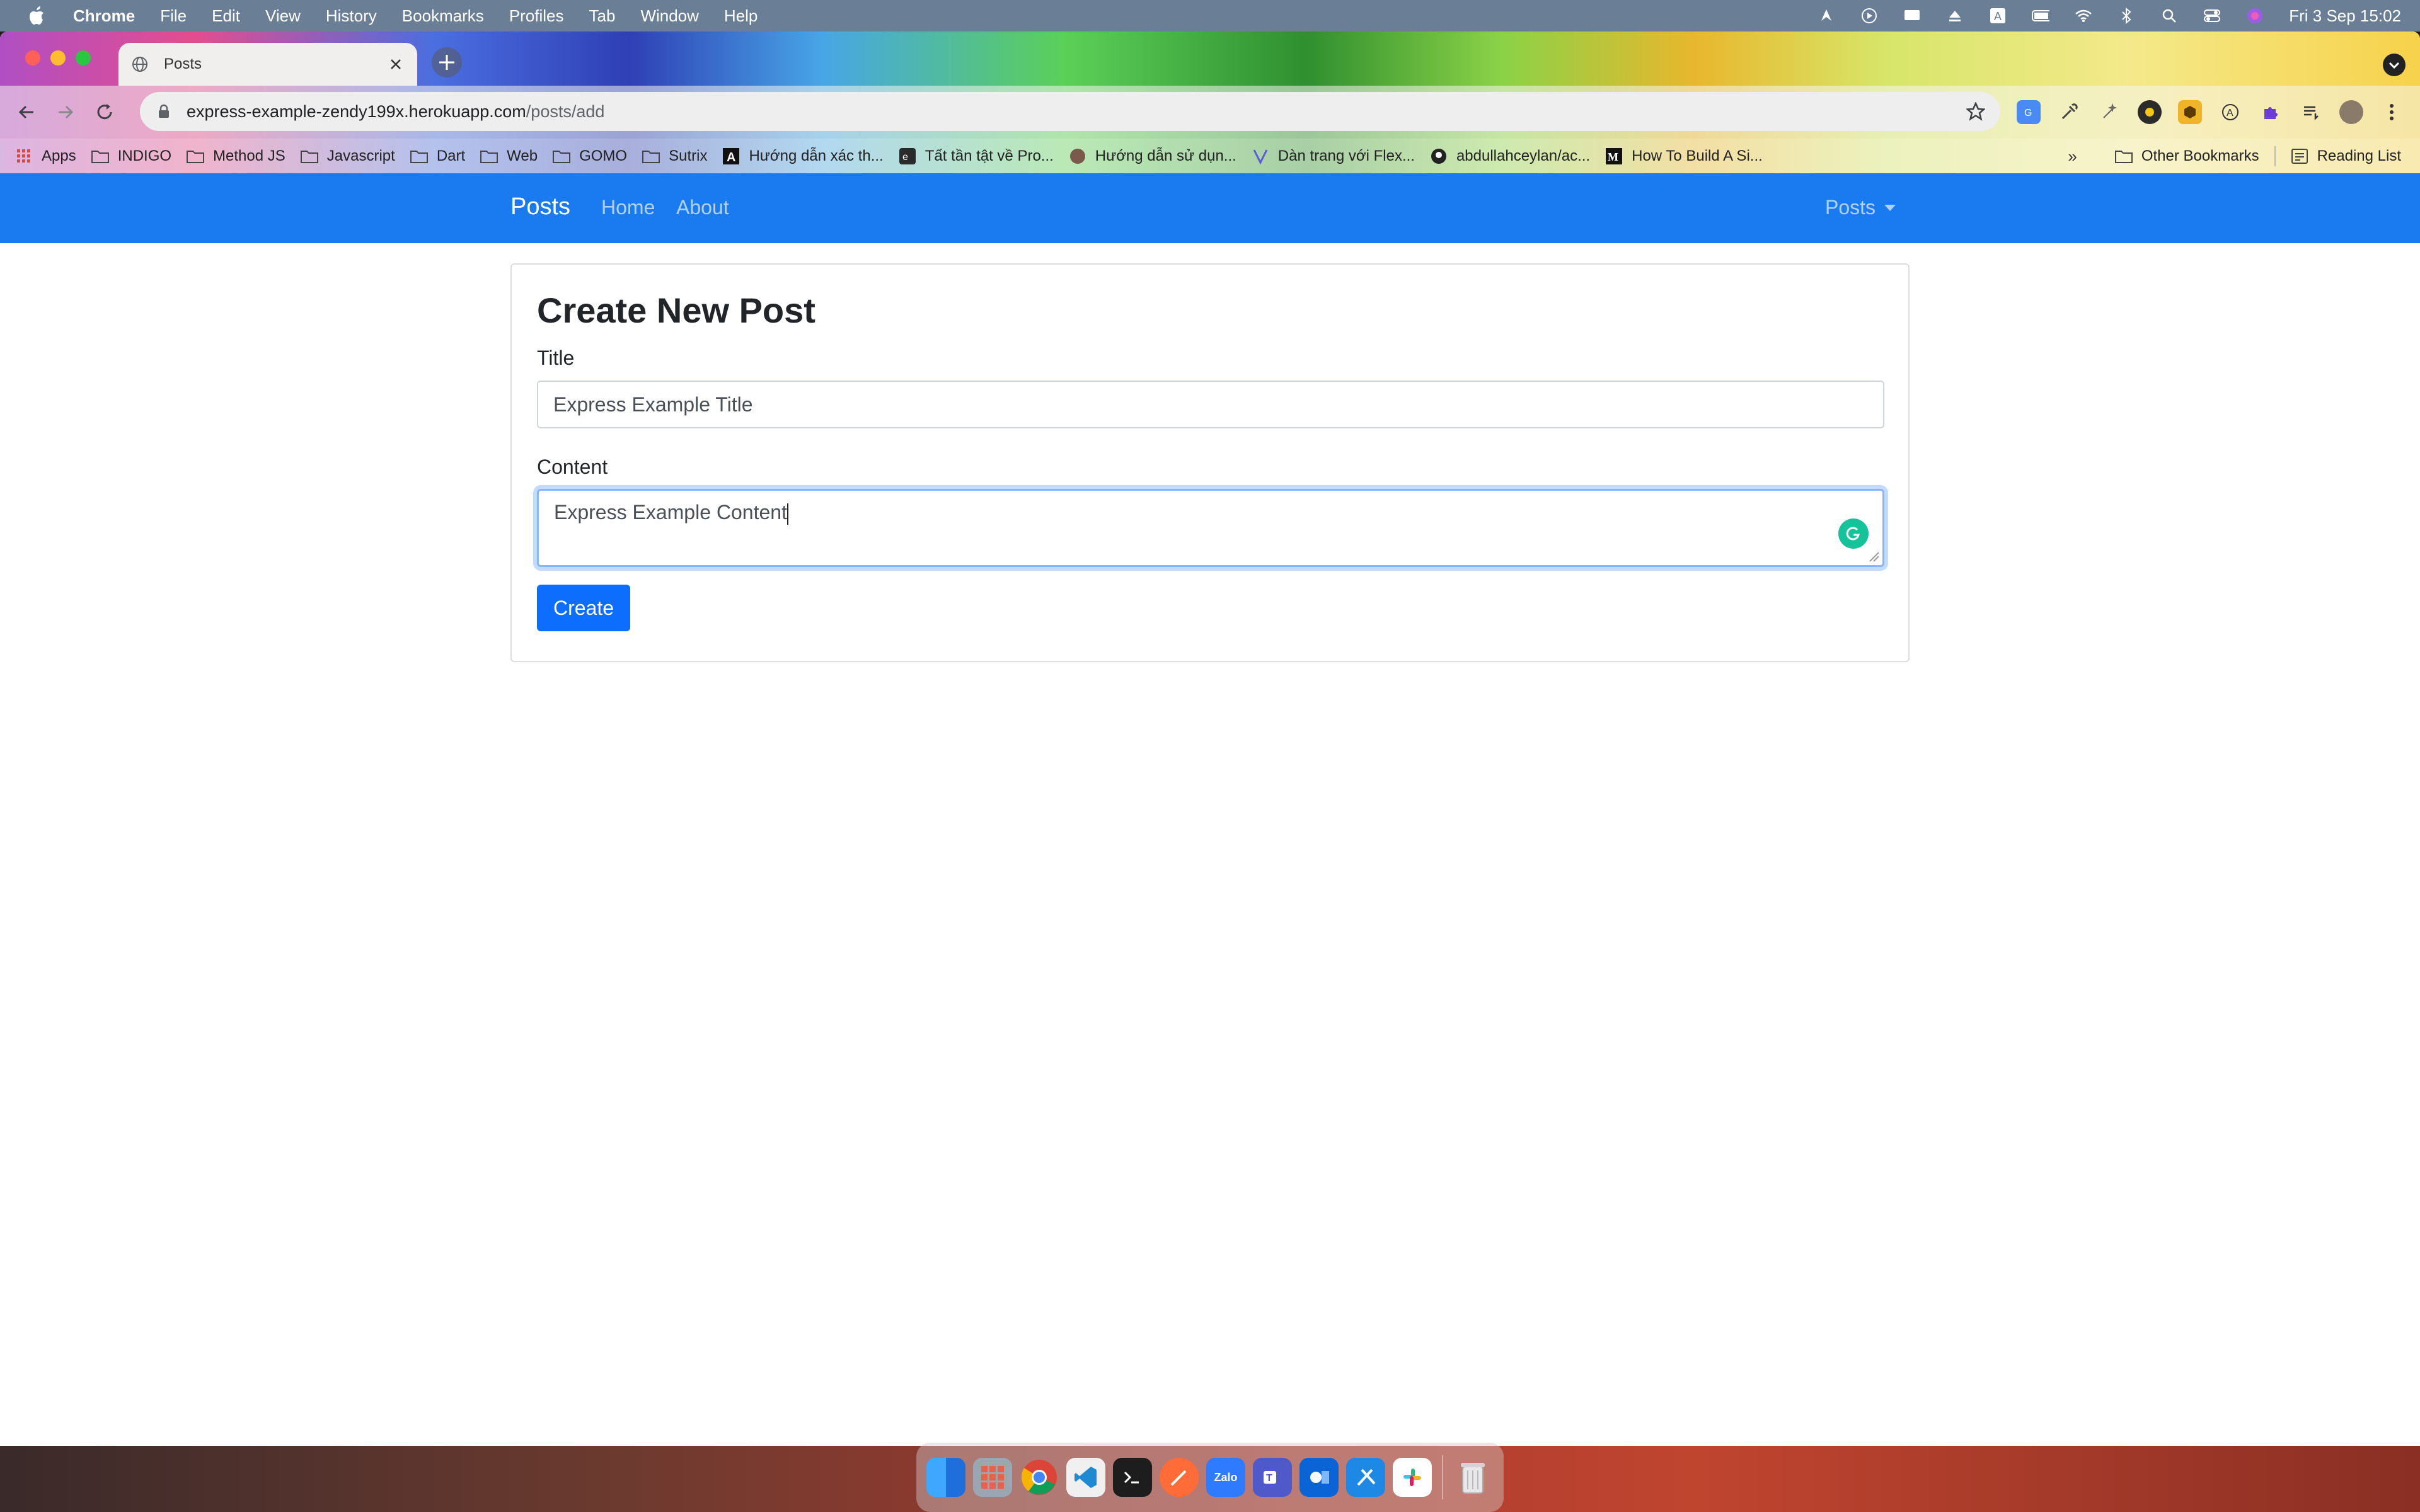 The width and height of the screenshot is (2420, 1512). Describe the element at coordinates (447, 62) in the screenshot. I see `new-tab-icon` at that location.